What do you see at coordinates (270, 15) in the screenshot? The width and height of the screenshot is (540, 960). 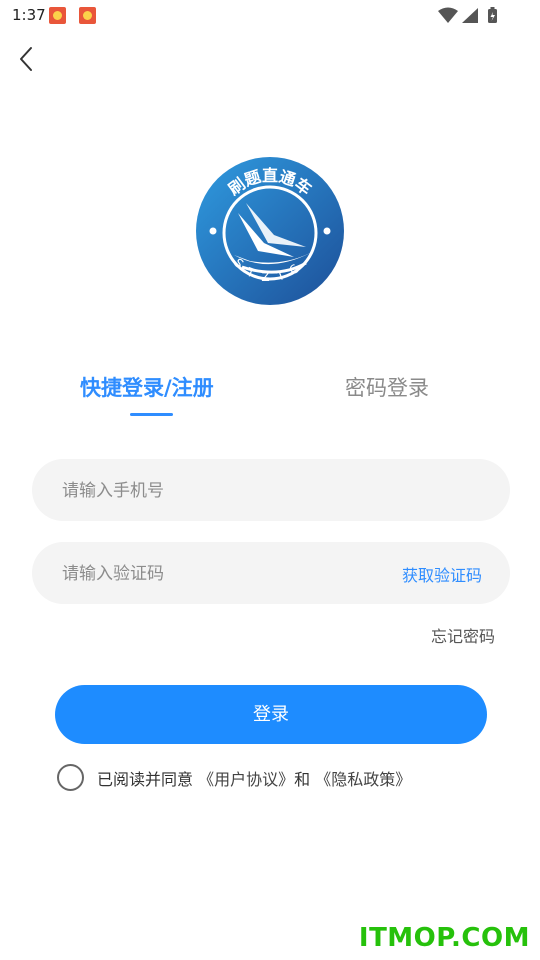 I see `status-bar: 1:37` at bounding box center [270, 15].